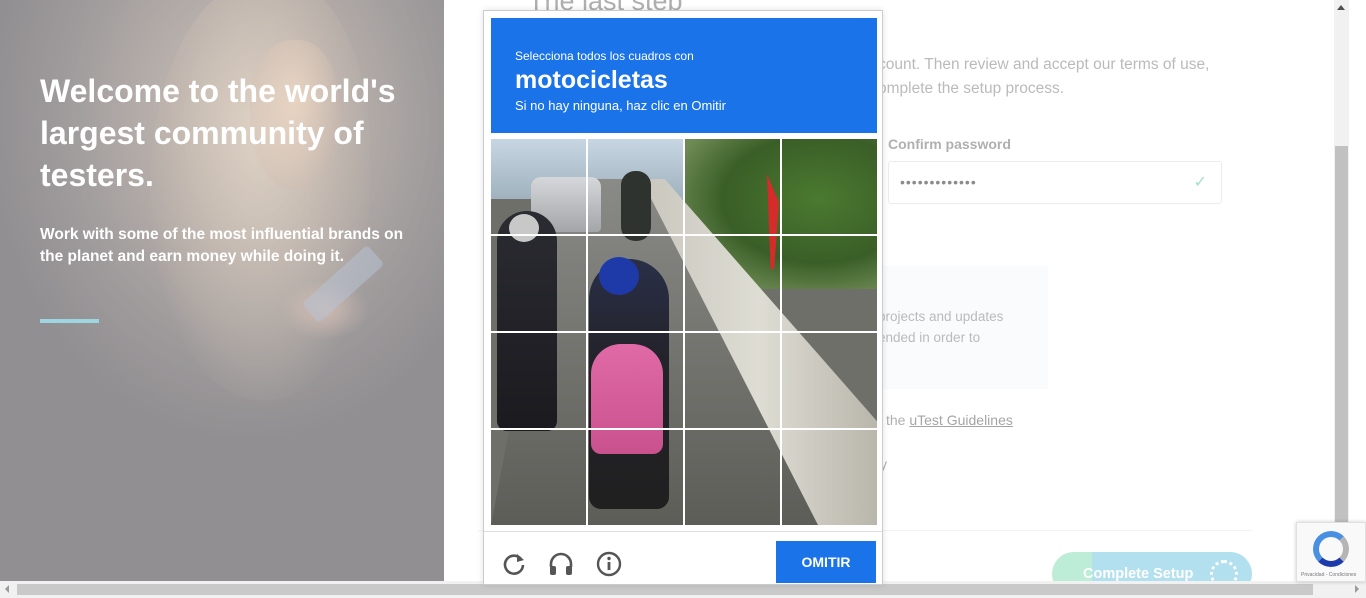 This screenshot has height=598, width=1366. Describe the element at coordinates (591, 80) in the screenshot. I see `captcha-target: motocicletas` at that location.